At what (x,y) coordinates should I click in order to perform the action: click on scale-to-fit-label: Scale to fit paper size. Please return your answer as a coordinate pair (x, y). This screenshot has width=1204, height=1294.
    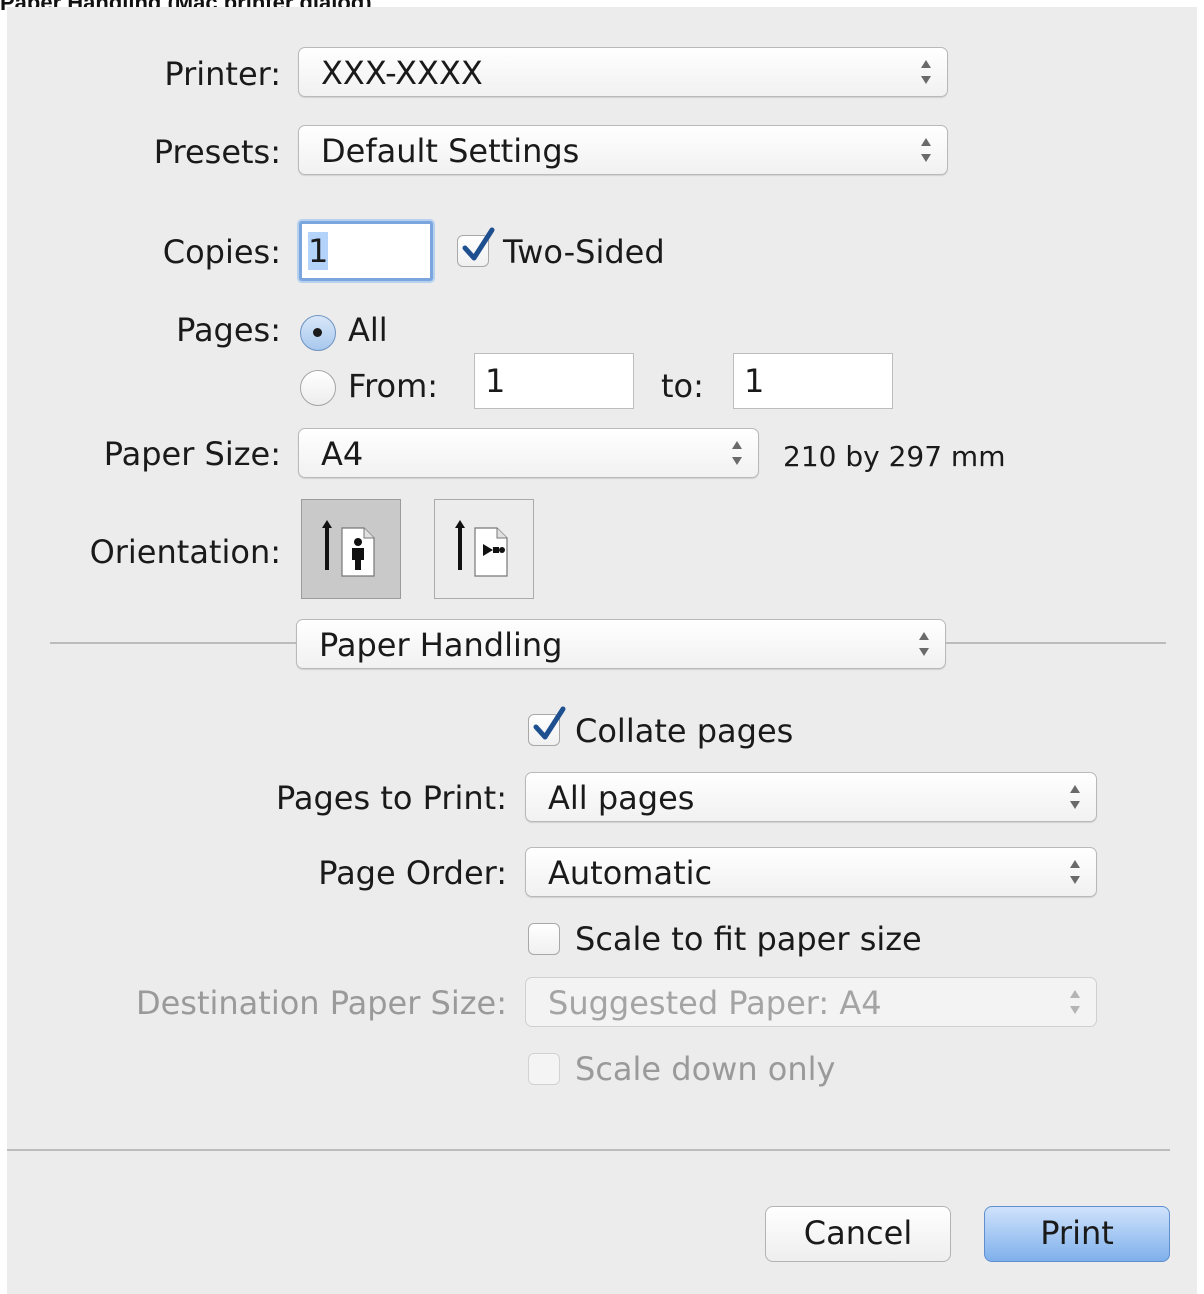
    Looking at the image, I should click on (748, 939).